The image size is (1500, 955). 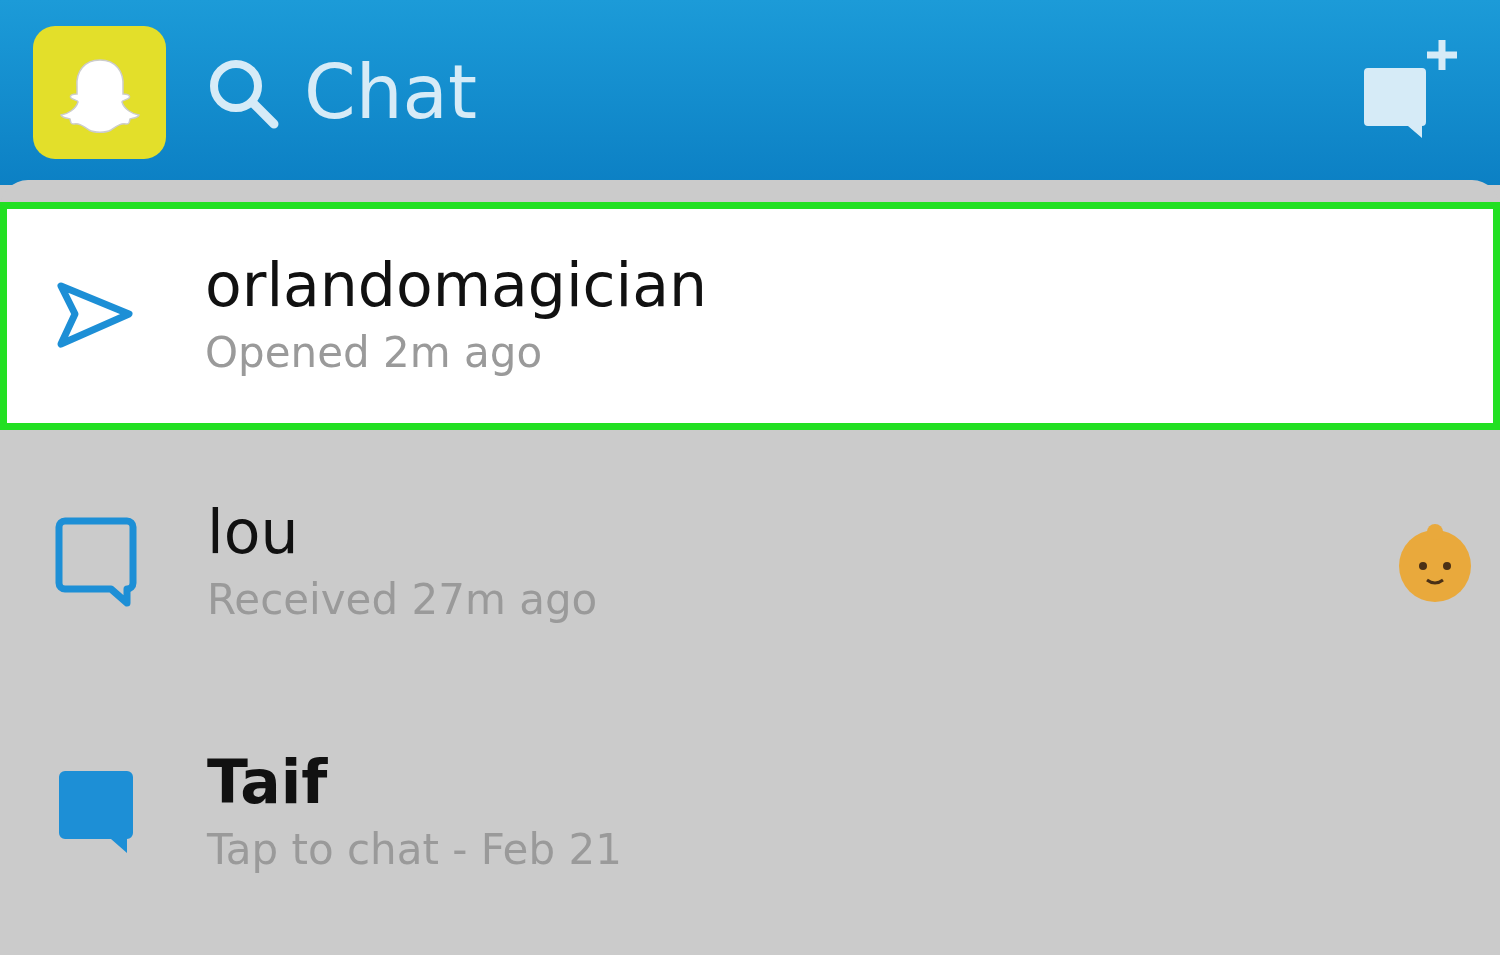 What do you see at coordinates (374, 352) in the screenshot?
I see `chat-status: Opened 2m ago` at bounding box center [374, 352].